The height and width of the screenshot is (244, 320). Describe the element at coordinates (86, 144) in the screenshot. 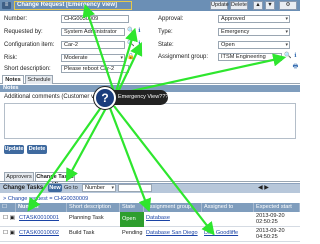

I see `arrow-to-change-tasks-tab` at that location.